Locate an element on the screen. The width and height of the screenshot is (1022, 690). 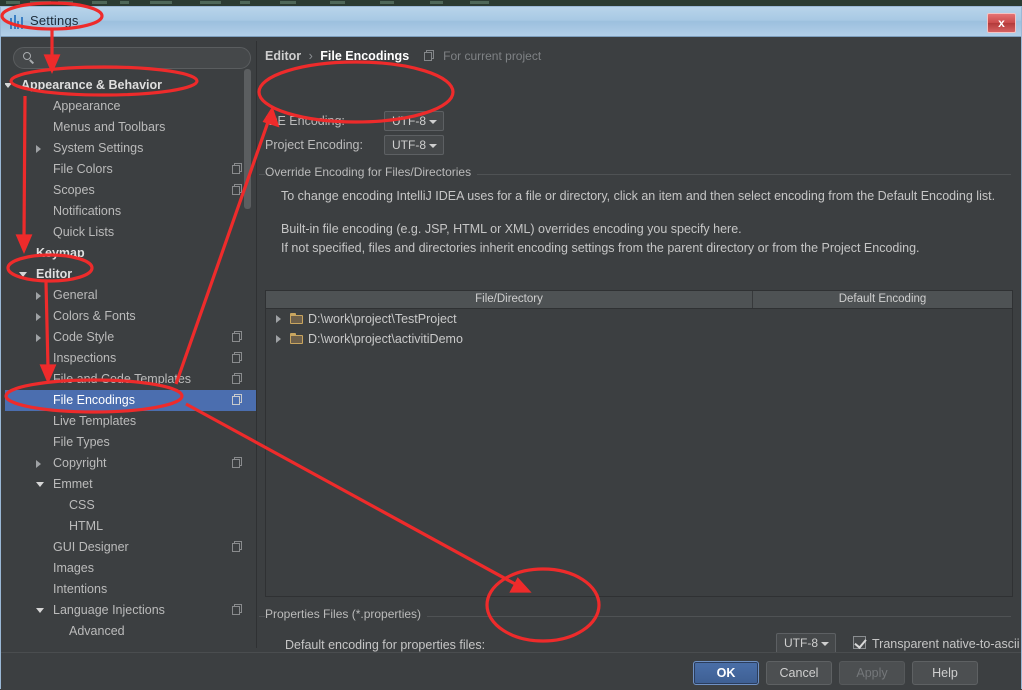
properties-group-title: Properties Files (*.properties) is located at coordinates (346, 614).